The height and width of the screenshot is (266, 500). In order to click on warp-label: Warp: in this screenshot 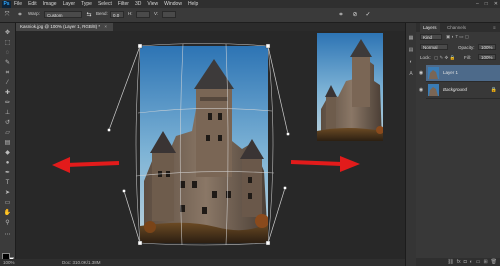, I will do `click(34, 13)`.